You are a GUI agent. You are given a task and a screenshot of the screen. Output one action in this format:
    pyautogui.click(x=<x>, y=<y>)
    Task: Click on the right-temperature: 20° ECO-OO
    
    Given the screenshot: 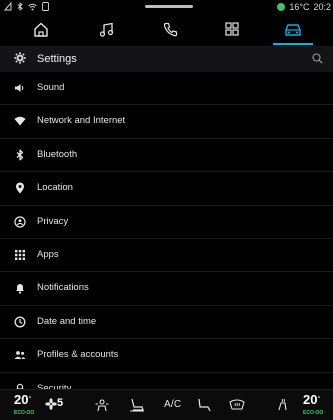 What is the action you would take?
    pyautogui.click(x=313, y=404)
    